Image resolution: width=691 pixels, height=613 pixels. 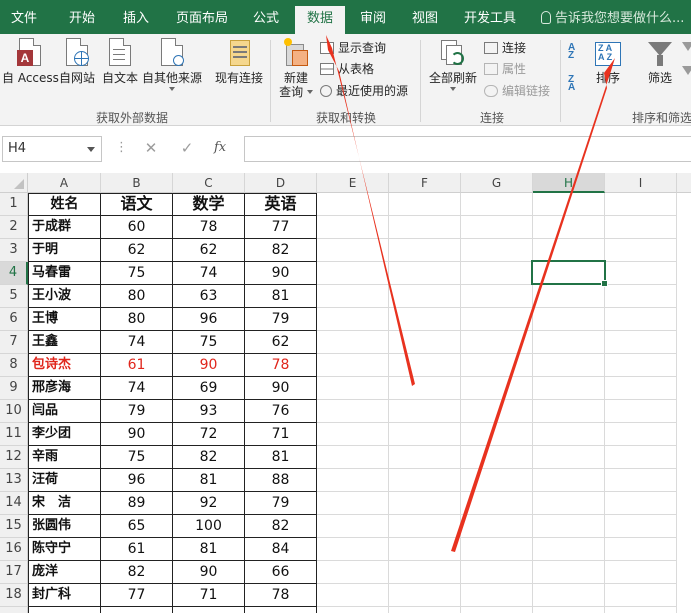 What do you see at coordinates (209, 526) in the screenshot?
I see `cell-c15: 100` at bounding box center [209, 526].